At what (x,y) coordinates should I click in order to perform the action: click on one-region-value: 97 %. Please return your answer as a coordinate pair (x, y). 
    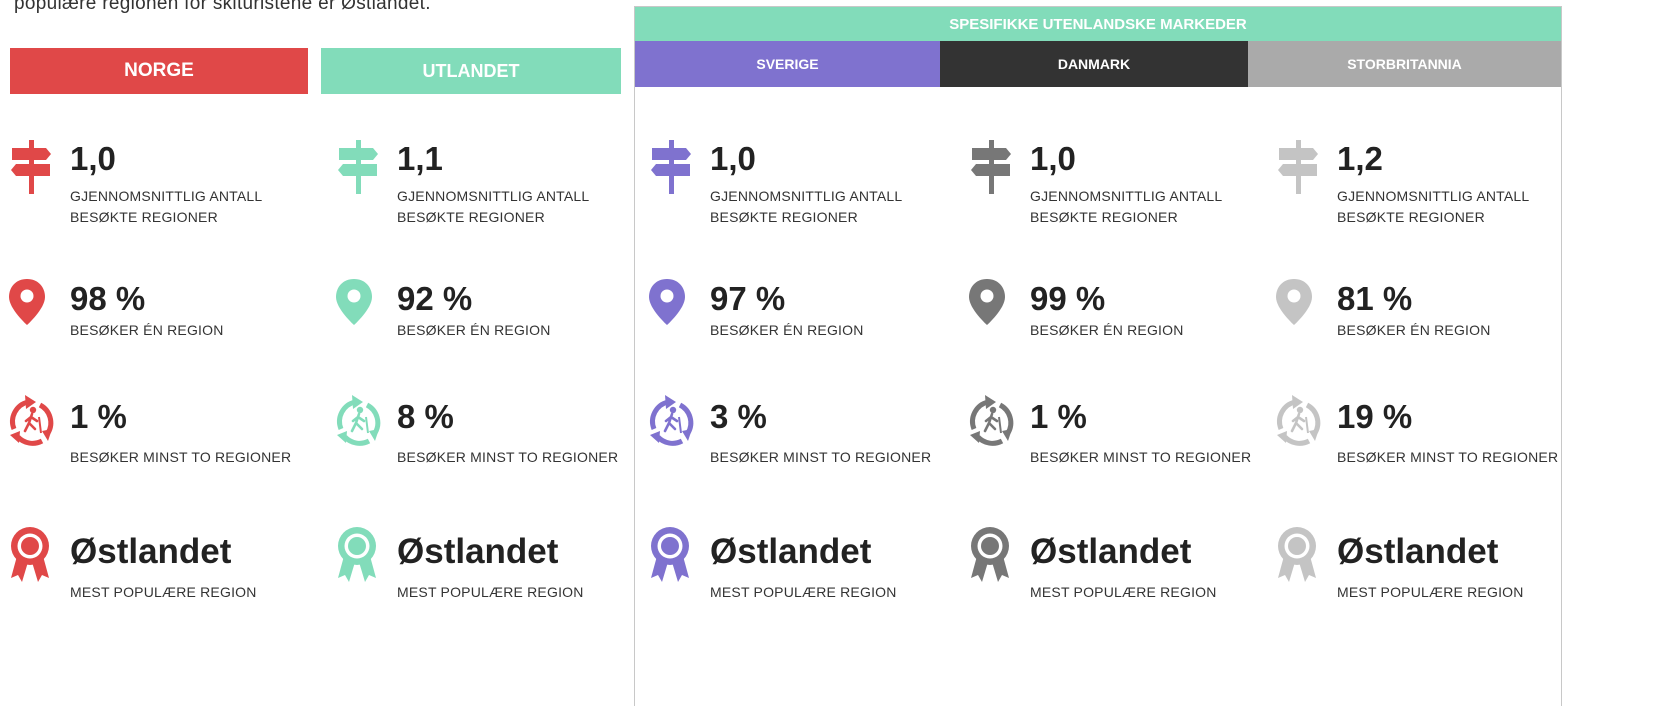
    Looking at the image, I should click on (748, 298).